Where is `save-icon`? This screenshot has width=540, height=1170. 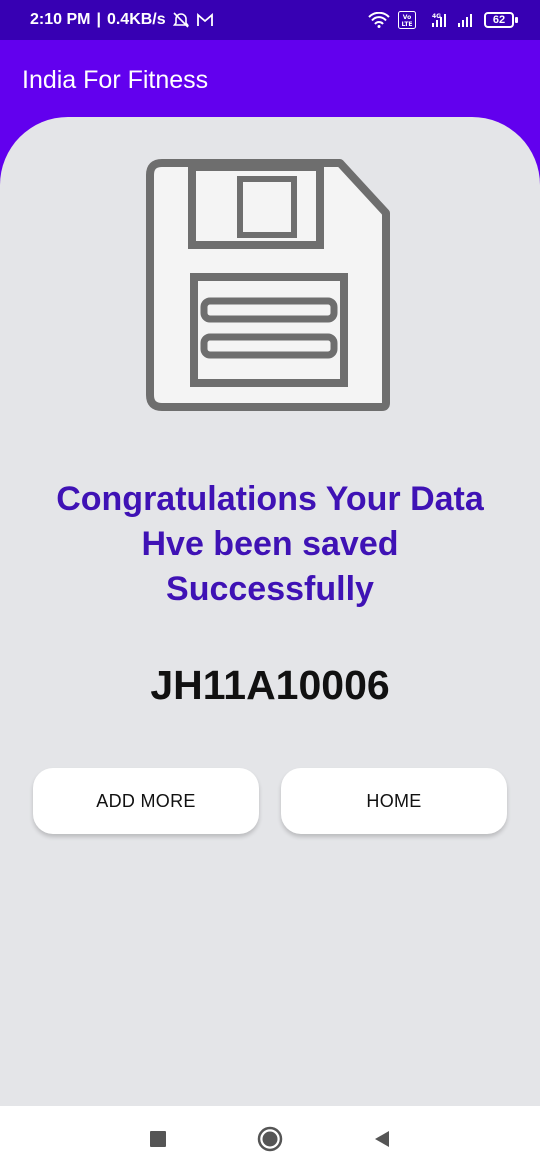
save-icon is located at coordinates (268, 286).